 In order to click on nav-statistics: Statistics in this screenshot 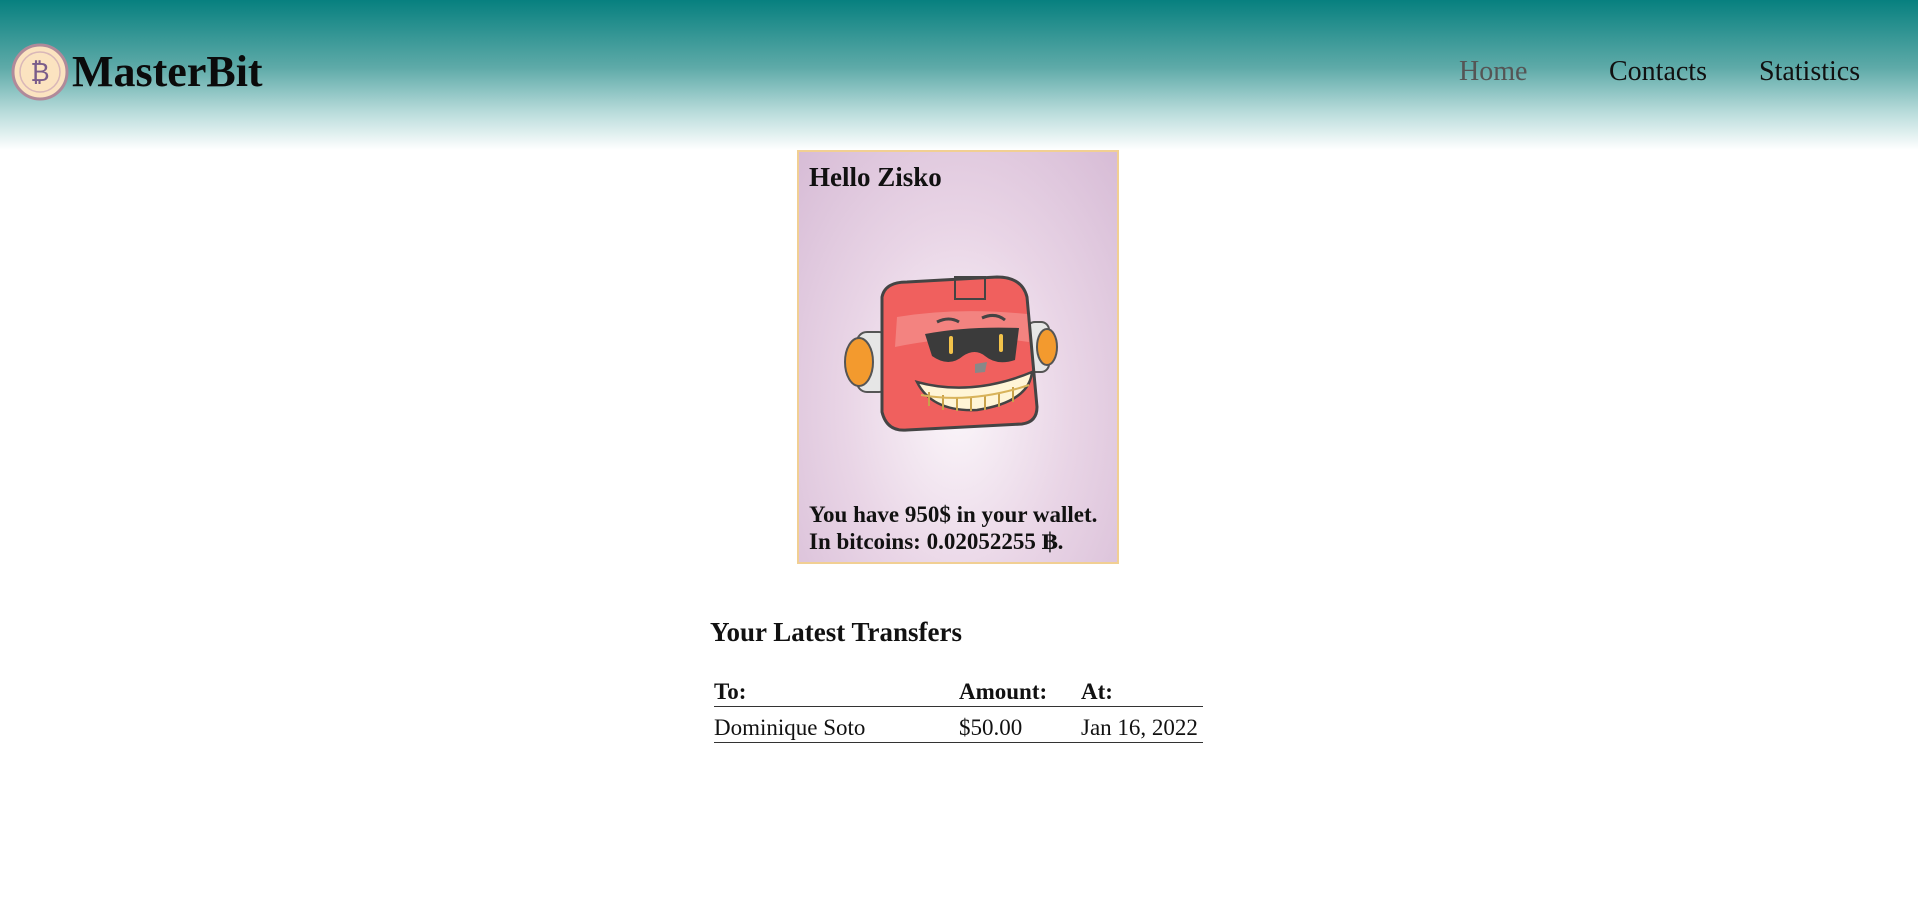, I will do `click(1809, 72)`.